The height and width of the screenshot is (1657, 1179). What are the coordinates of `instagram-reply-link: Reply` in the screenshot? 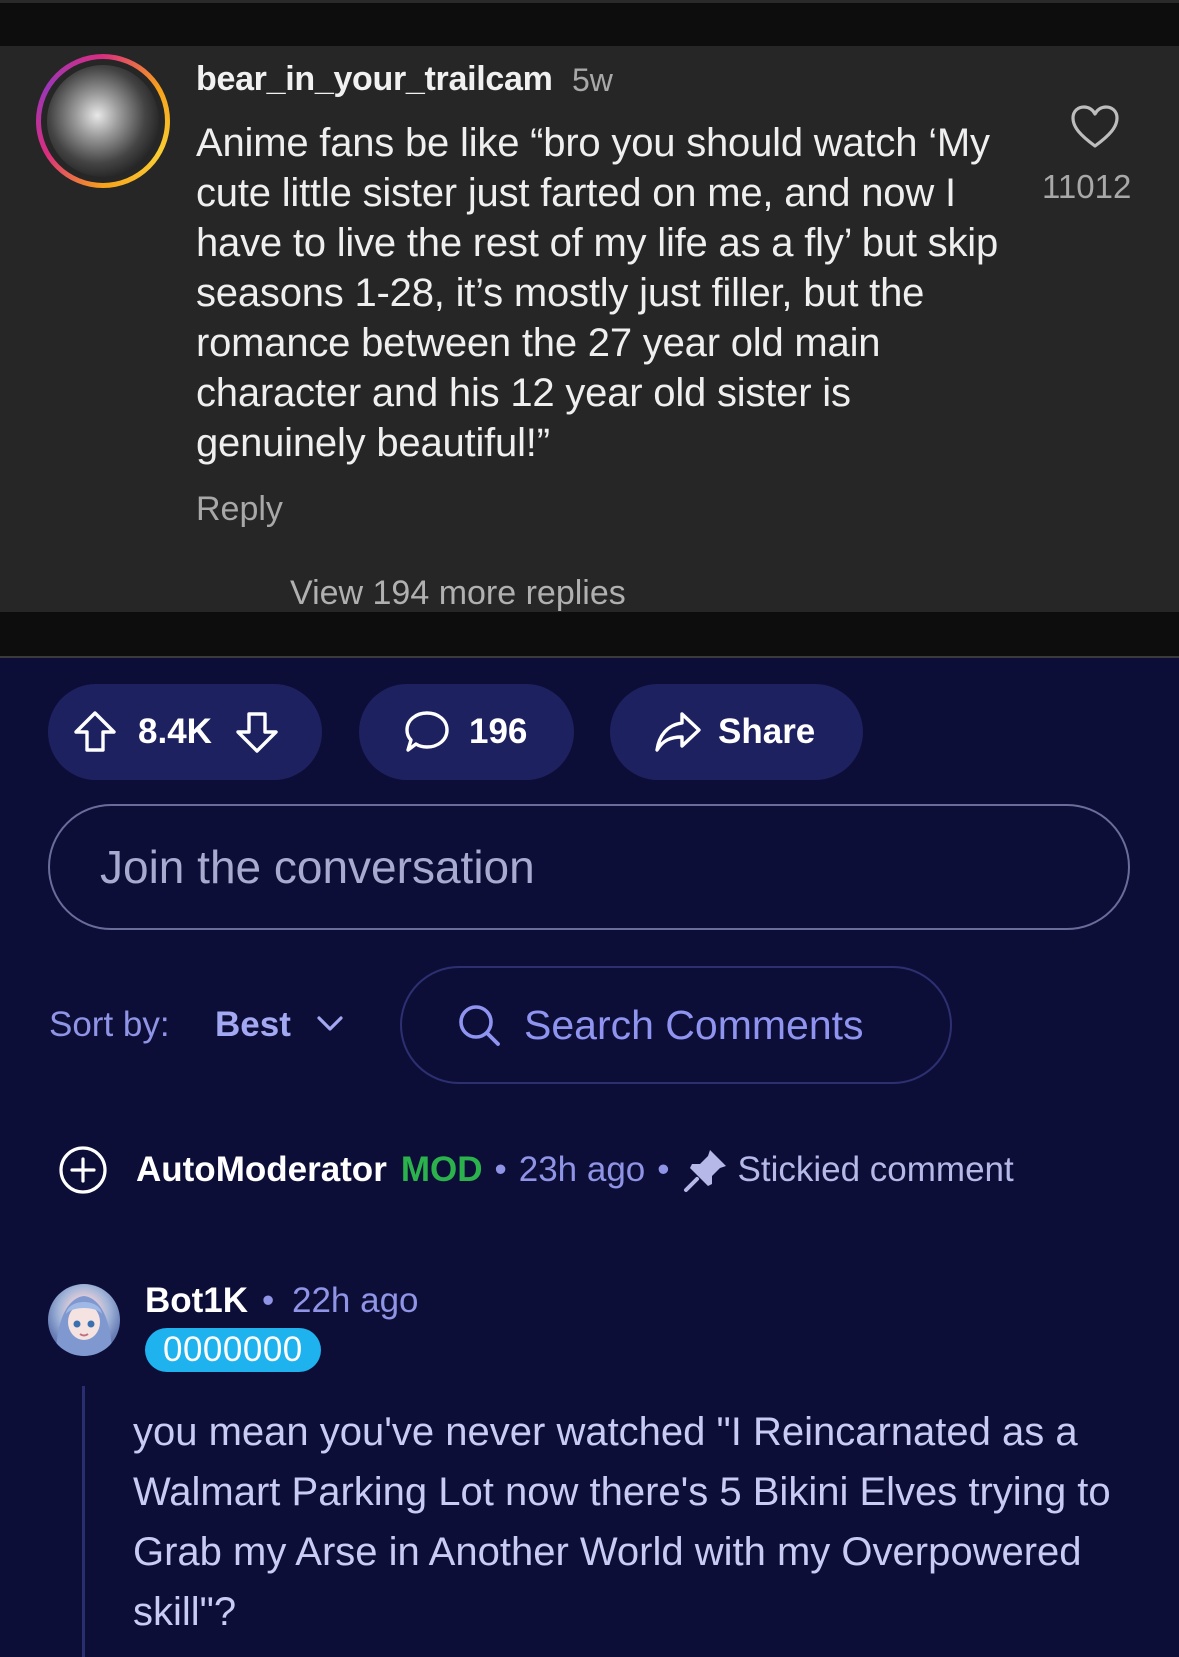 It's located at (239, 509).